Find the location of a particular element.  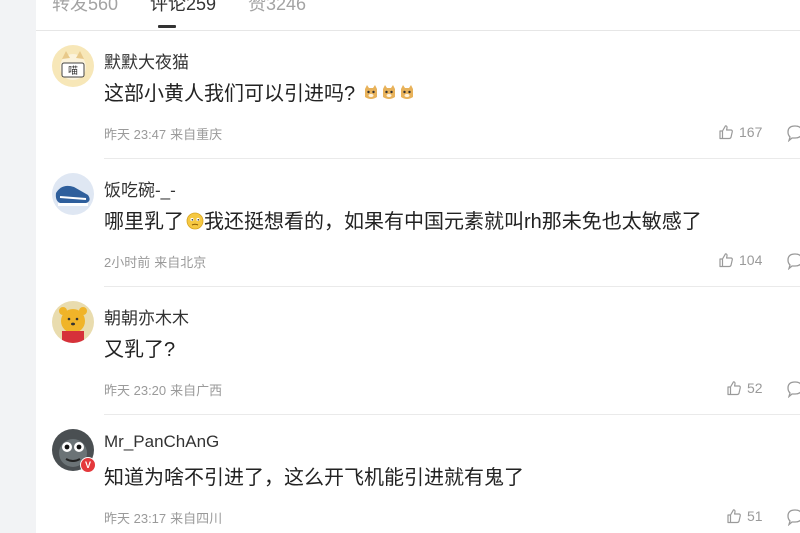

comment-text: 知道为啥不引进了，这么开飞机能引进就有鬼了 is located at coordinates (314, 478).